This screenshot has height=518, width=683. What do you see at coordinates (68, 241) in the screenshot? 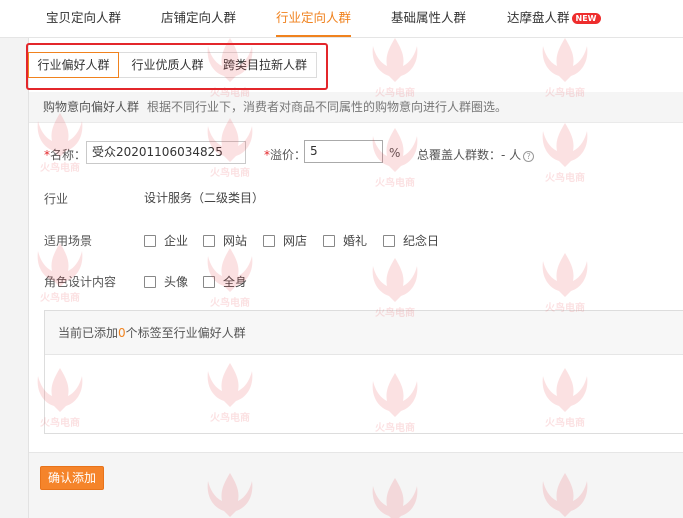
I see `scenario-label: 适用场景` at bounding box center [68, 241].